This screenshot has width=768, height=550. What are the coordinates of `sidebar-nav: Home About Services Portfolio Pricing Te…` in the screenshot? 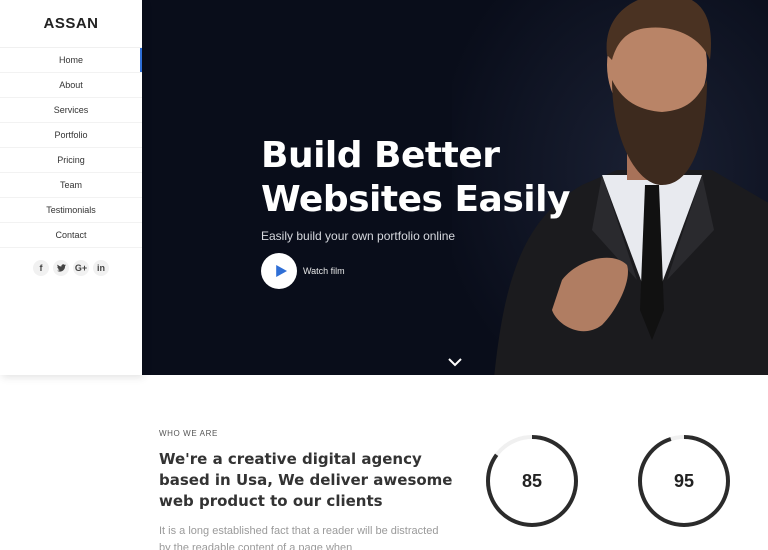 It's located at (71, 147).